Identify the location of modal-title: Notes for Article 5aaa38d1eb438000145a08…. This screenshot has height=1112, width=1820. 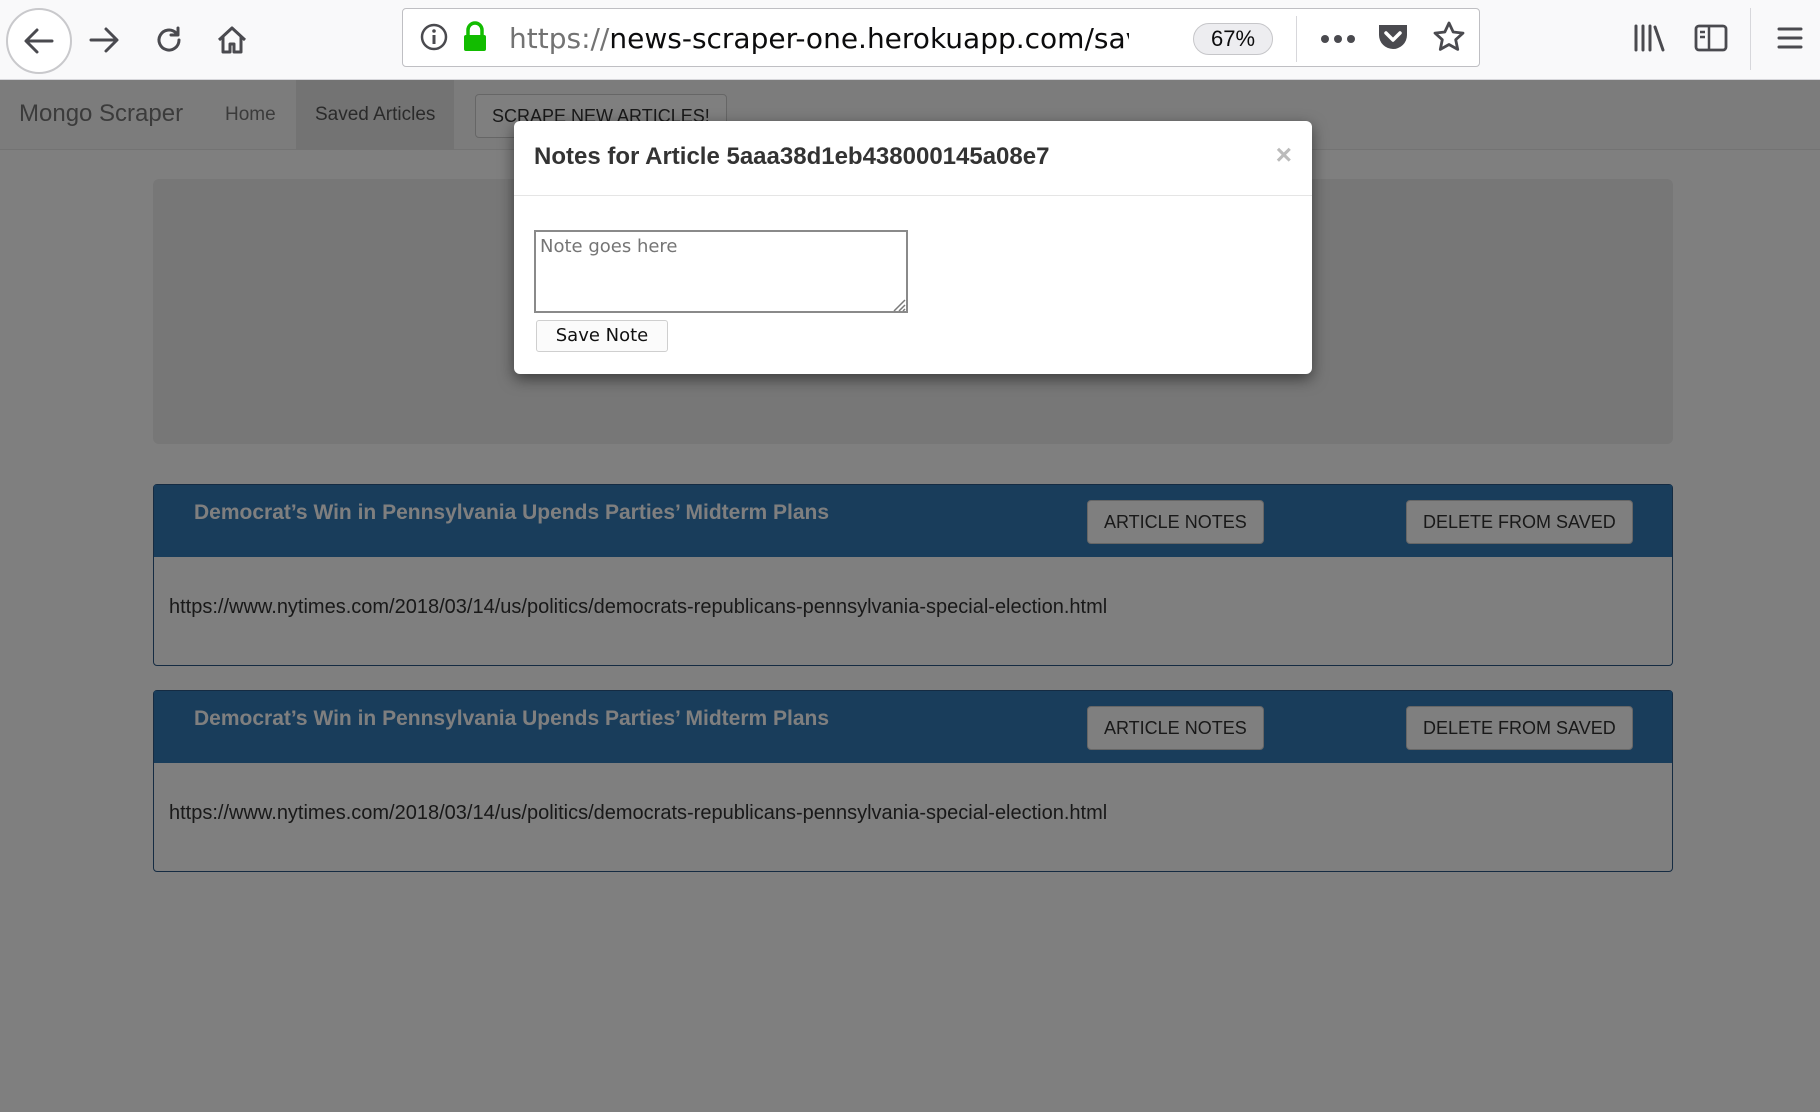
(792, 156).